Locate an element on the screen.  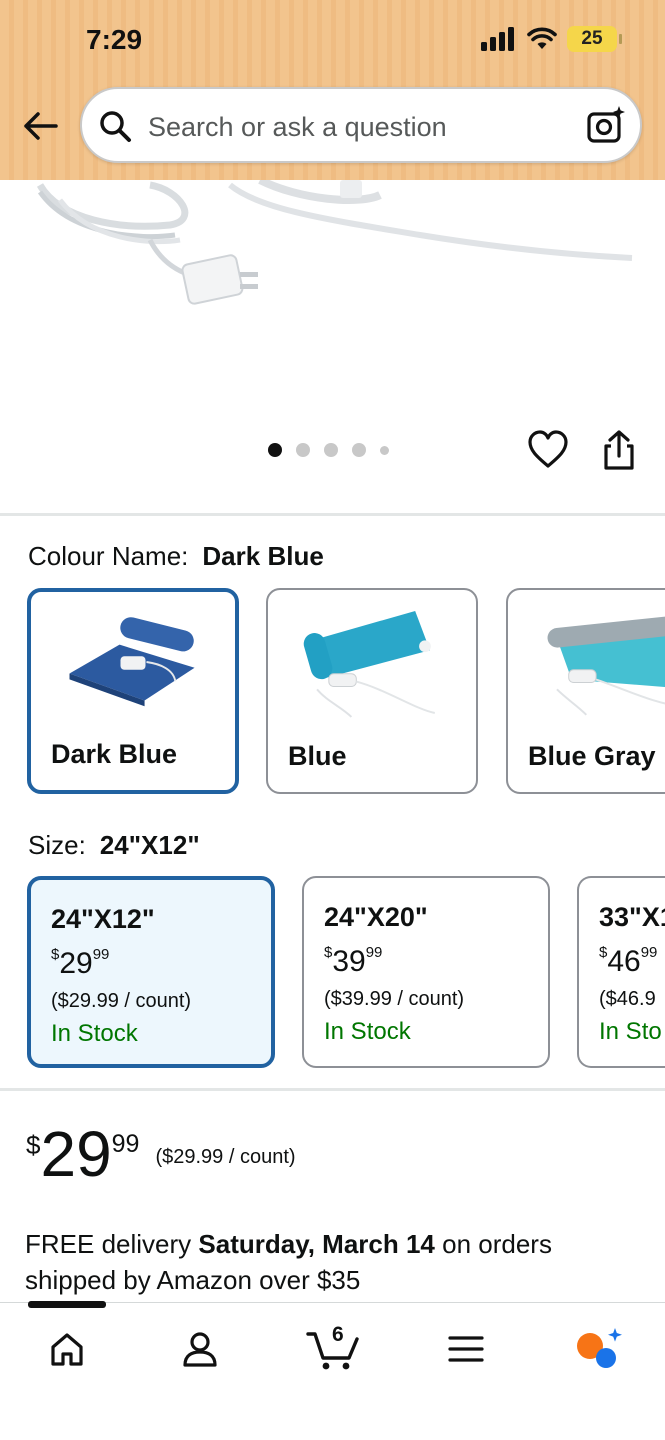
colour-swatch-dark-blue: Dark Blue is located at coordinates (133, 691).